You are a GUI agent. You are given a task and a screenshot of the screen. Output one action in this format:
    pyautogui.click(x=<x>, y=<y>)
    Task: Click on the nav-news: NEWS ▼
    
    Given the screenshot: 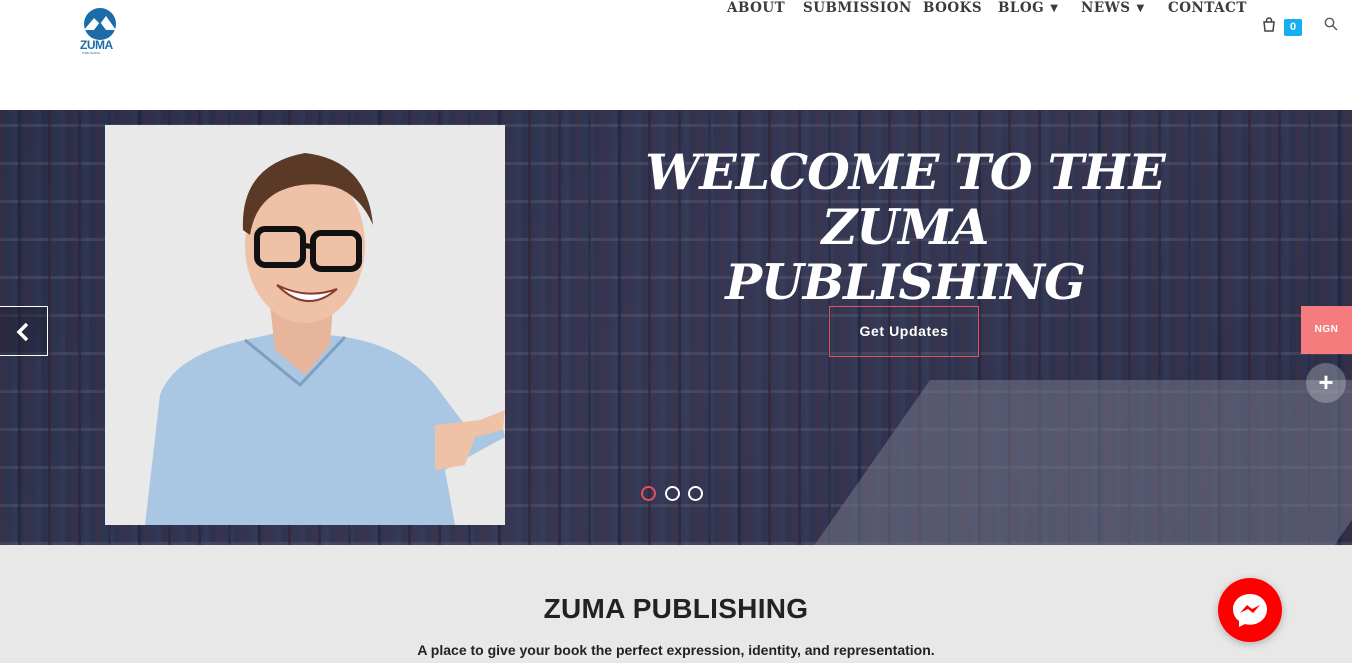 What is the action you would take?
    pyautogui.click(x=1113, y=8)
    